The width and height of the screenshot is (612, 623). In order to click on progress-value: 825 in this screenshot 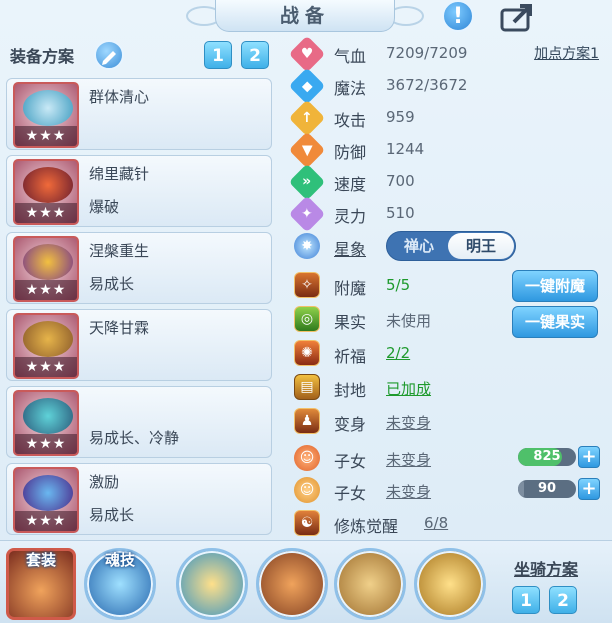, I will do `click(547, 456)`.